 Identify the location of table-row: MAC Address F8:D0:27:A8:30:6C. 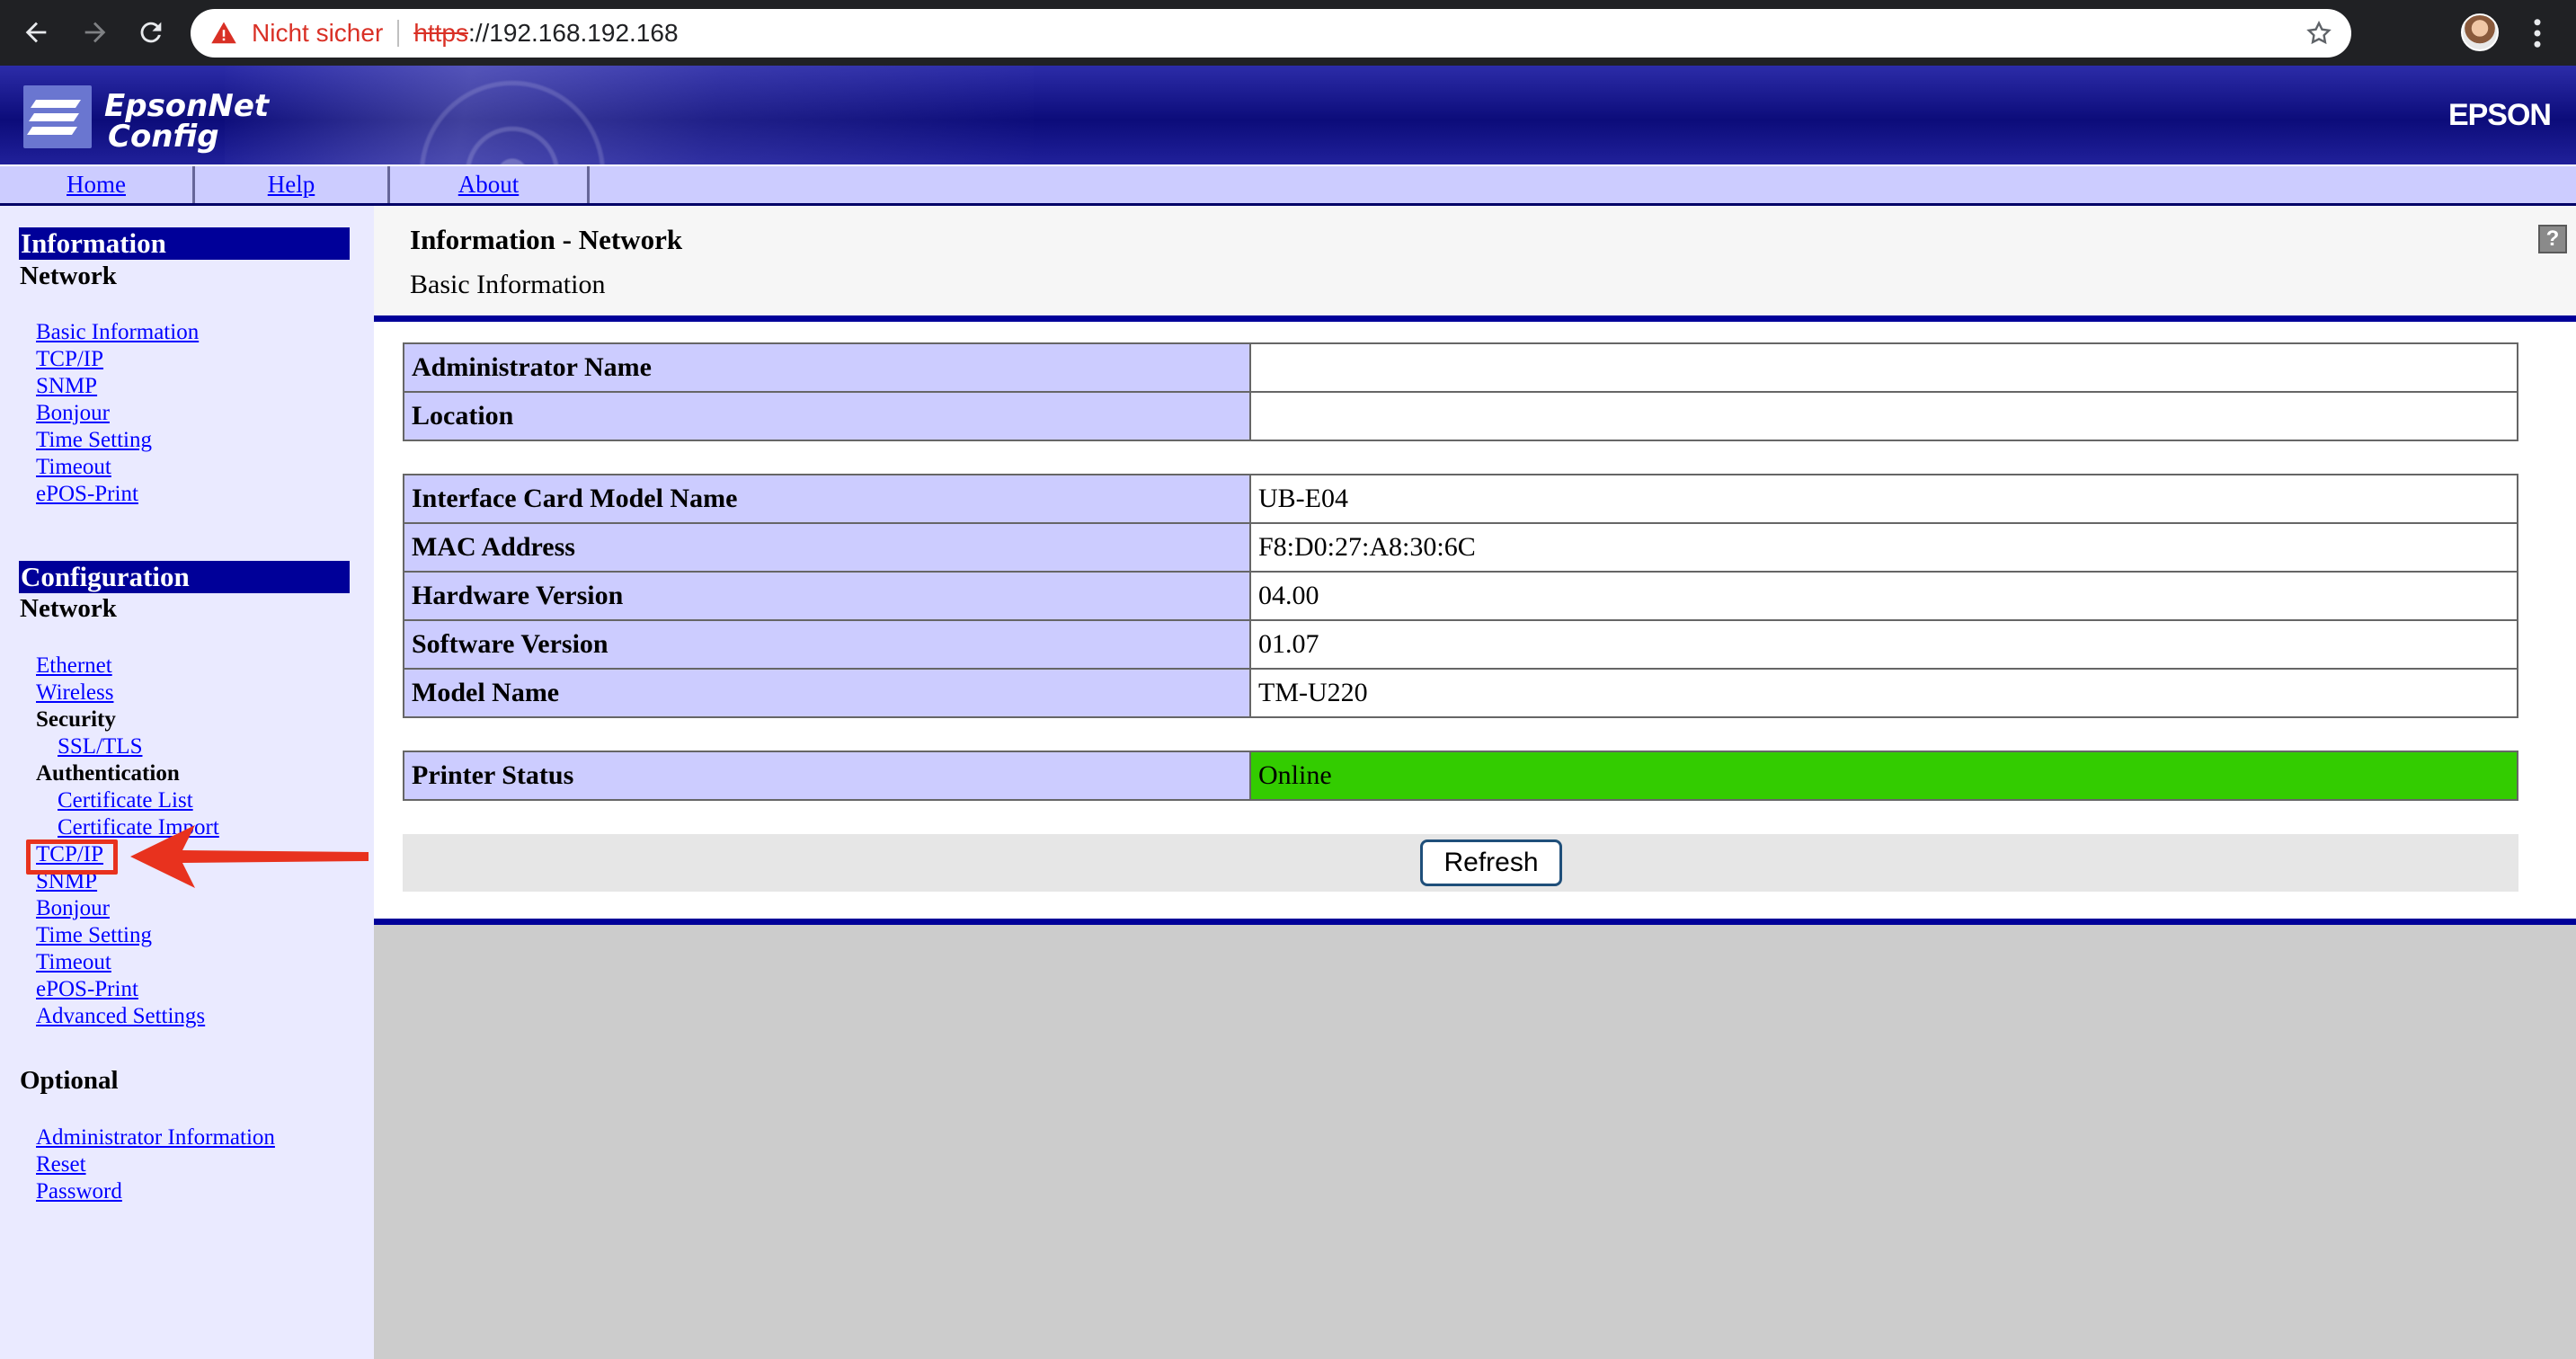
(1460, 547).